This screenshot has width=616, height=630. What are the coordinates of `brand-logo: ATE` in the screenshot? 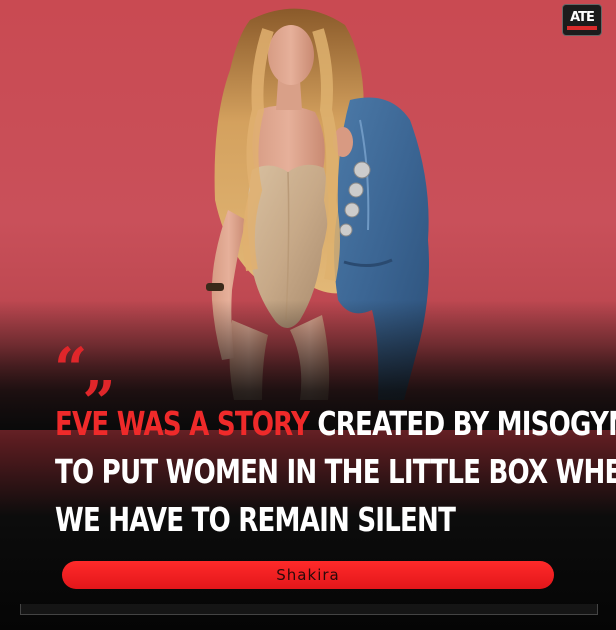 It's located at (582, 20).